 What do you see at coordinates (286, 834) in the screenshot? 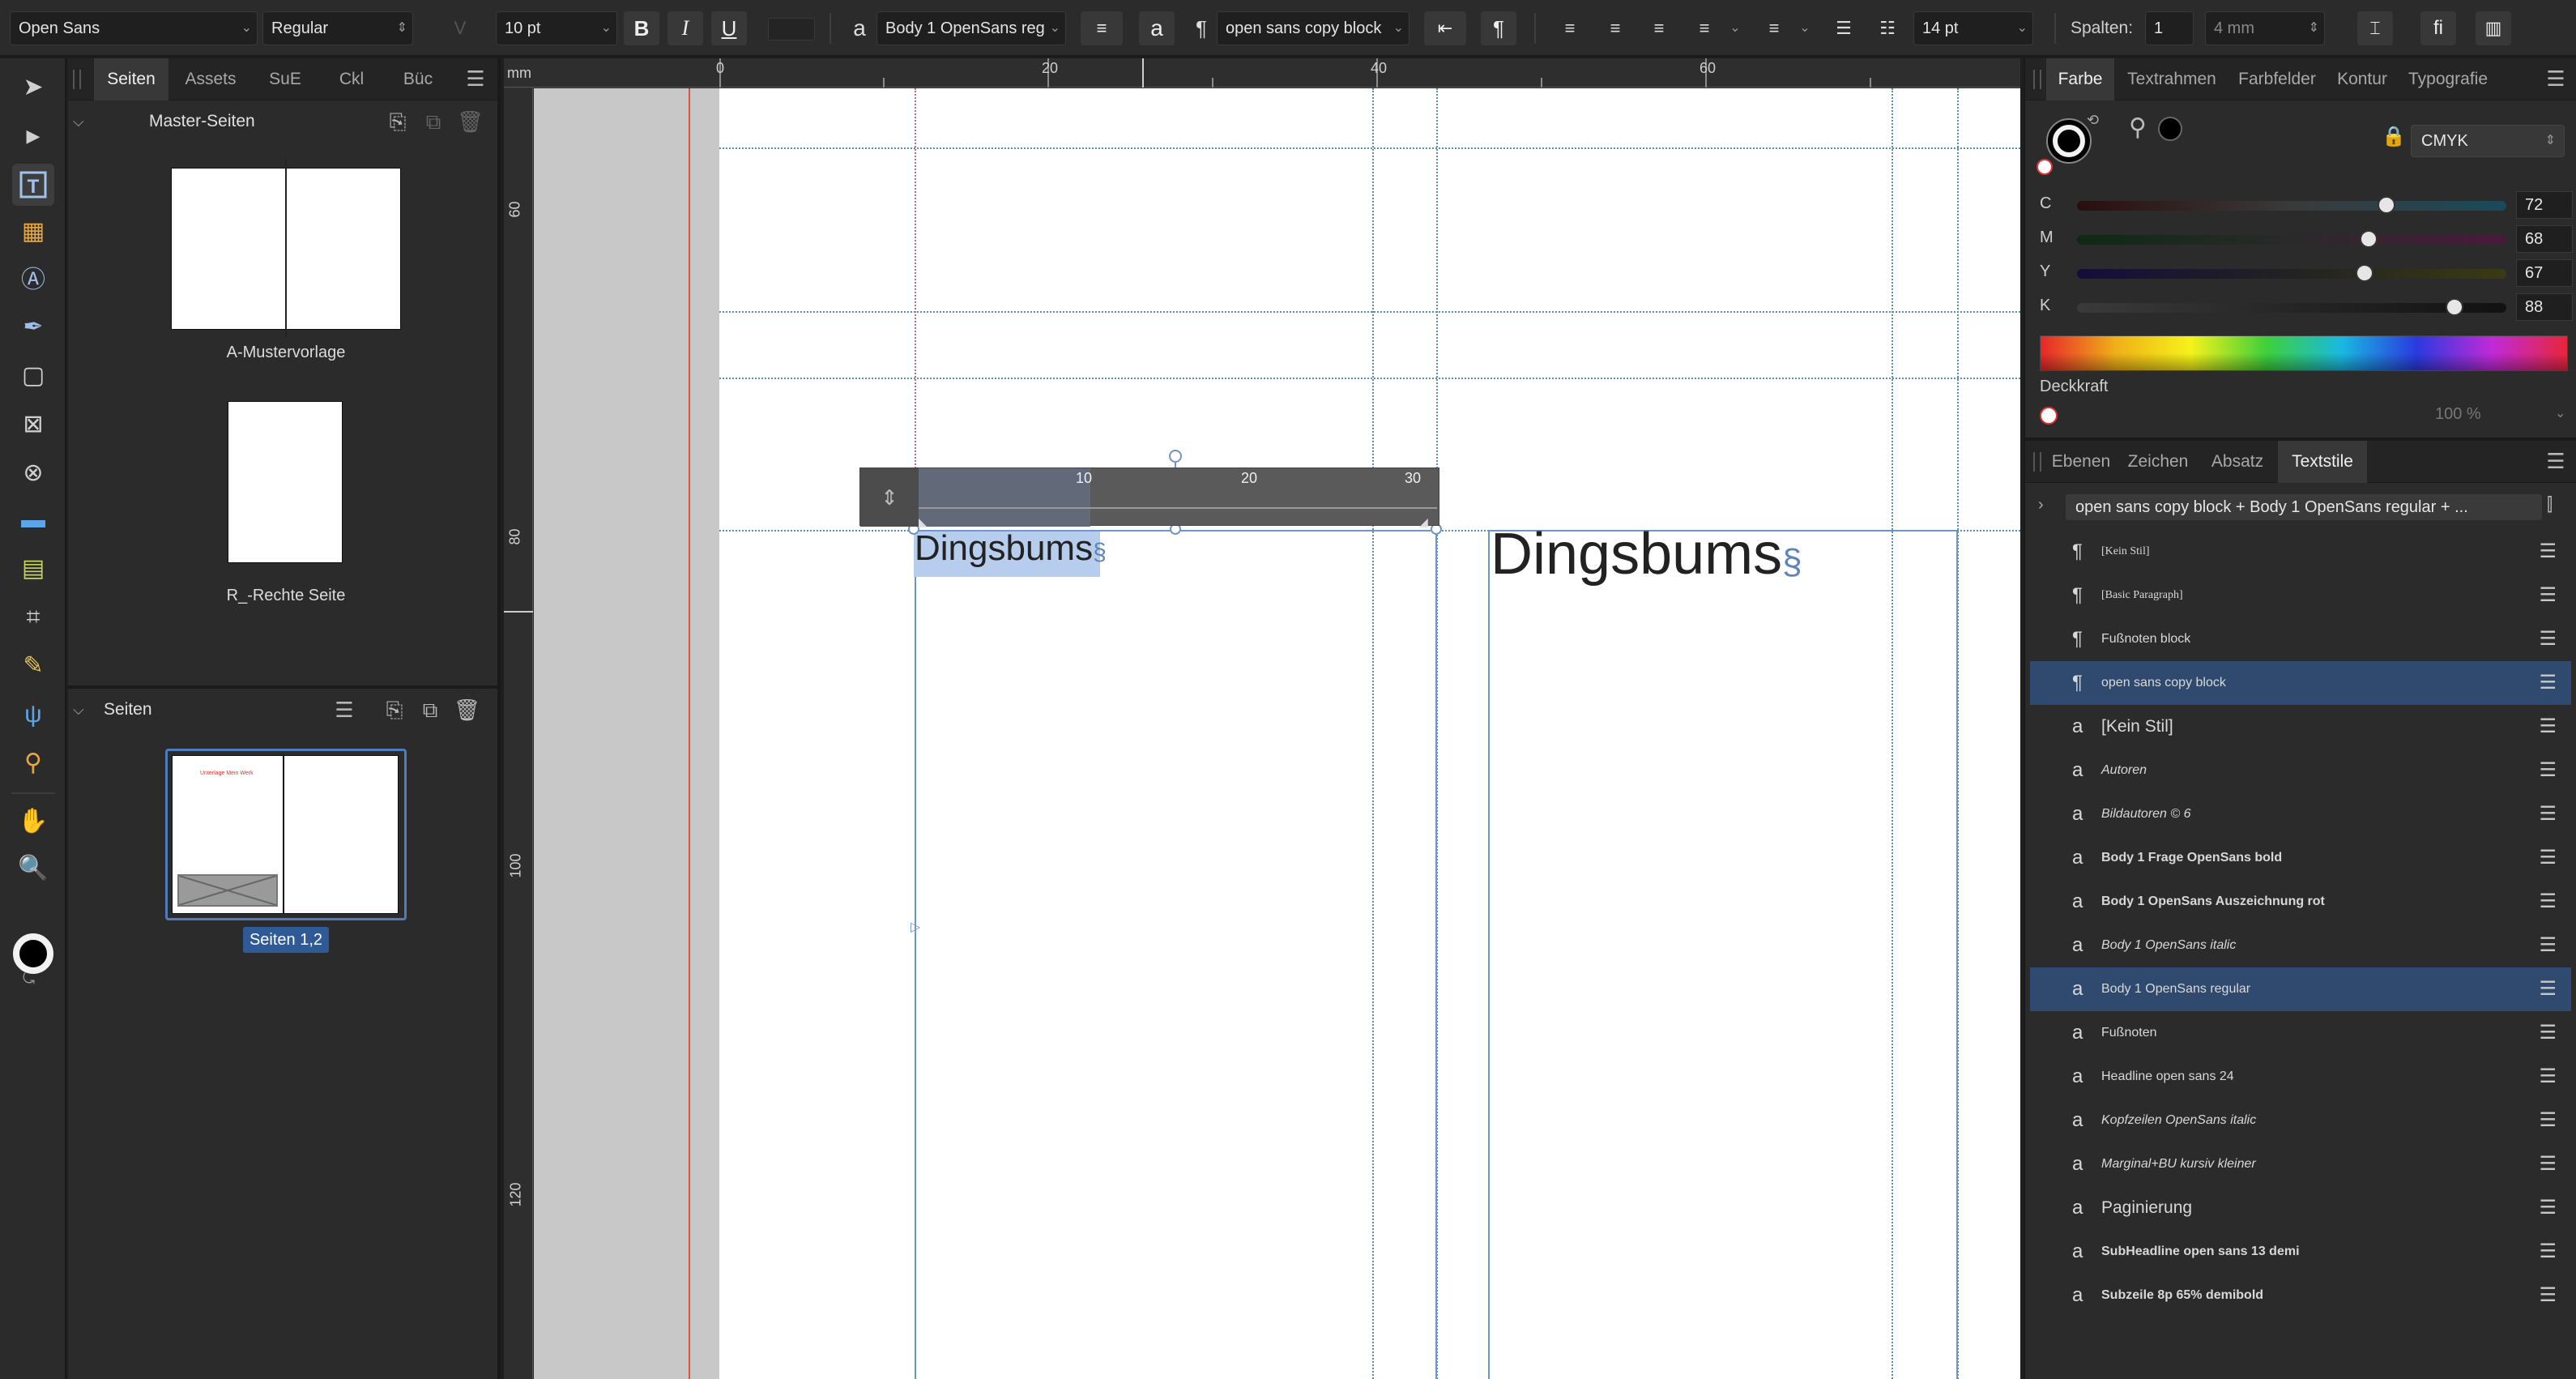
I see `page-spread-selection: Unterlage Mein Werk` at bounding box center [286, 834].